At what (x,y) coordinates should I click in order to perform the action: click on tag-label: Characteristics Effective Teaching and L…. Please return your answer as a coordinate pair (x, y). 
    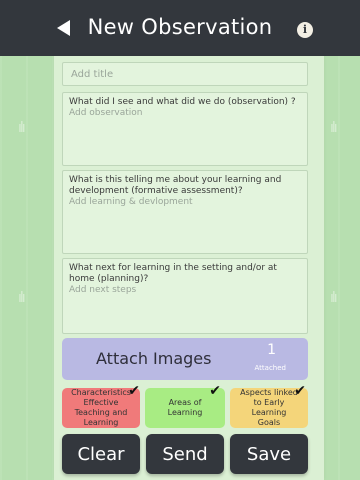
    Looking at the image, I should click on (101, 407).